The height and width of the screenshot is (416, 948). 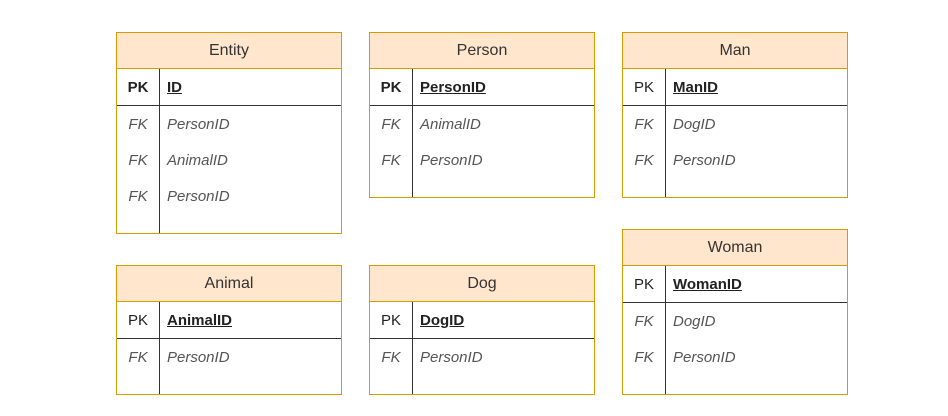 I want to click on dog-table: Dog PK DogID FK PersonID, so click(x=482, y=330).